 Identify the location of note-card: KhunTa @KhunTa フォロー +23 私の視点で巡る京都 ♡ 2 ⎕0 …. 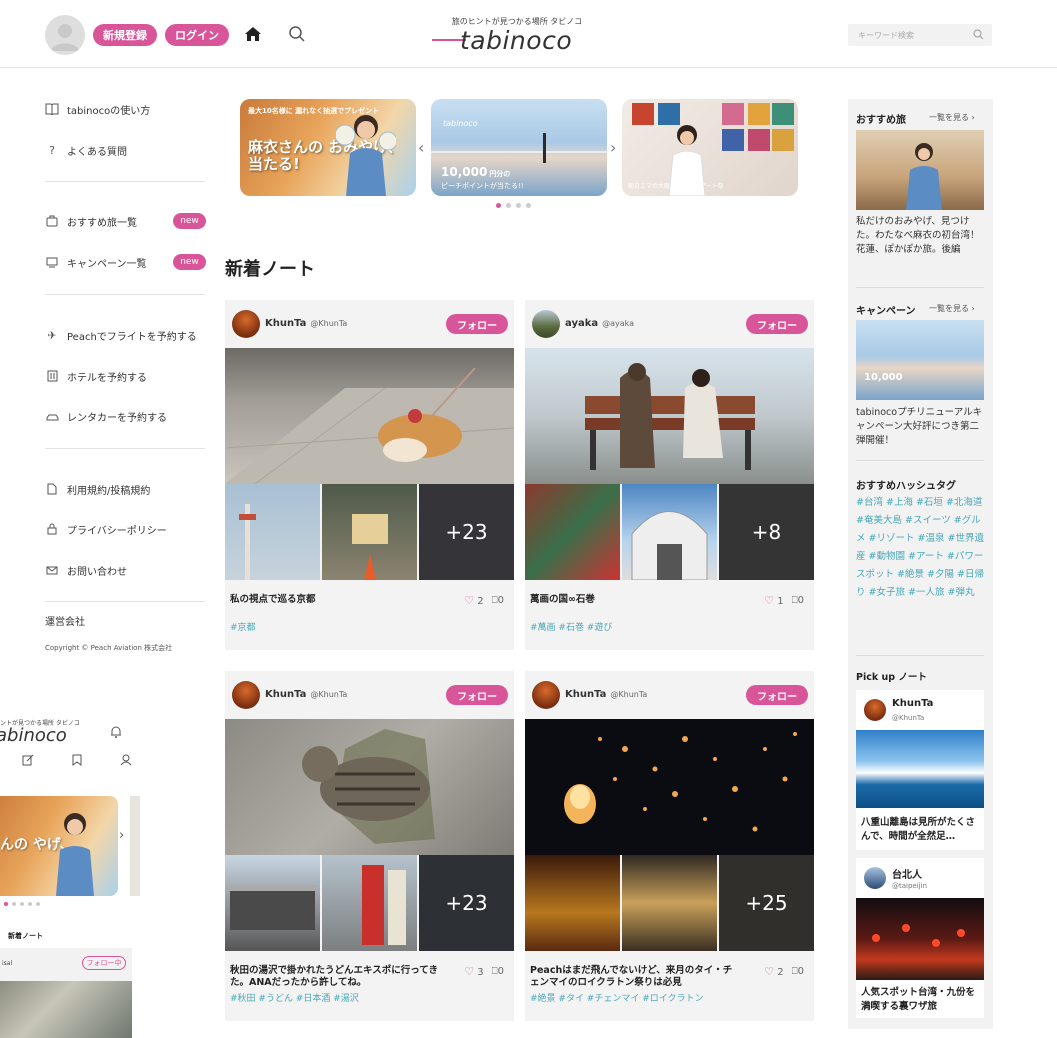
(369, 475).